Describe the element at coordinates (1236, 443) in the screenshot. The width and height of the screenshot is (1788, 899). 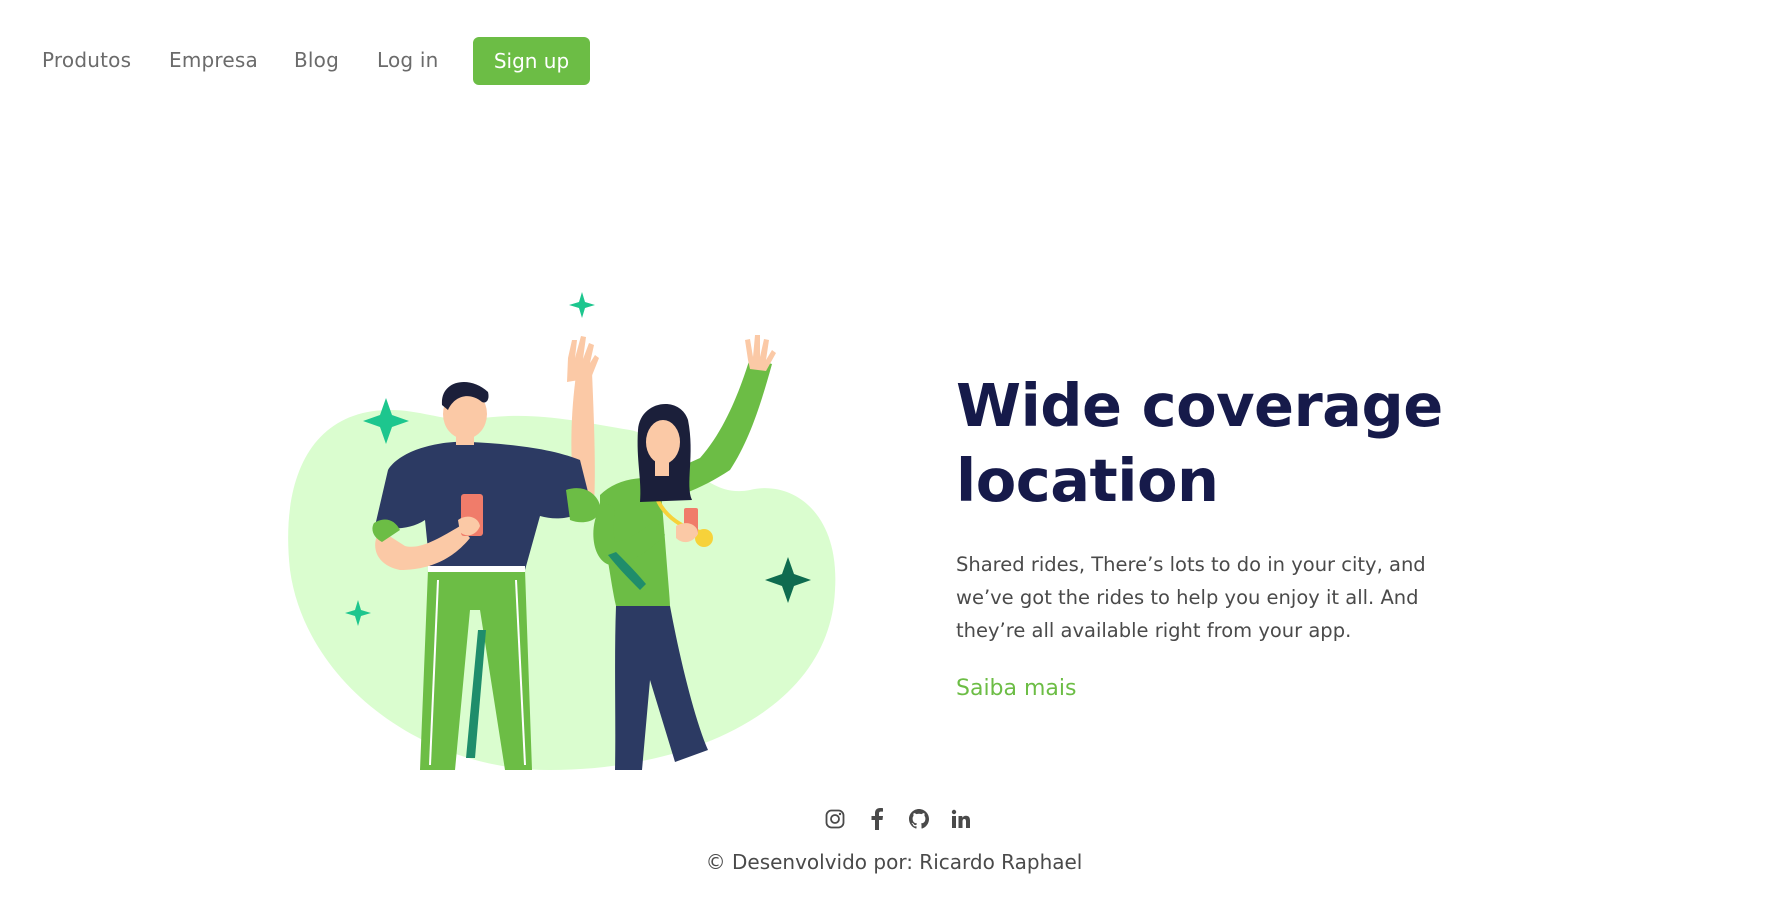
I see `hero-title: Wide coverage location` at that location.